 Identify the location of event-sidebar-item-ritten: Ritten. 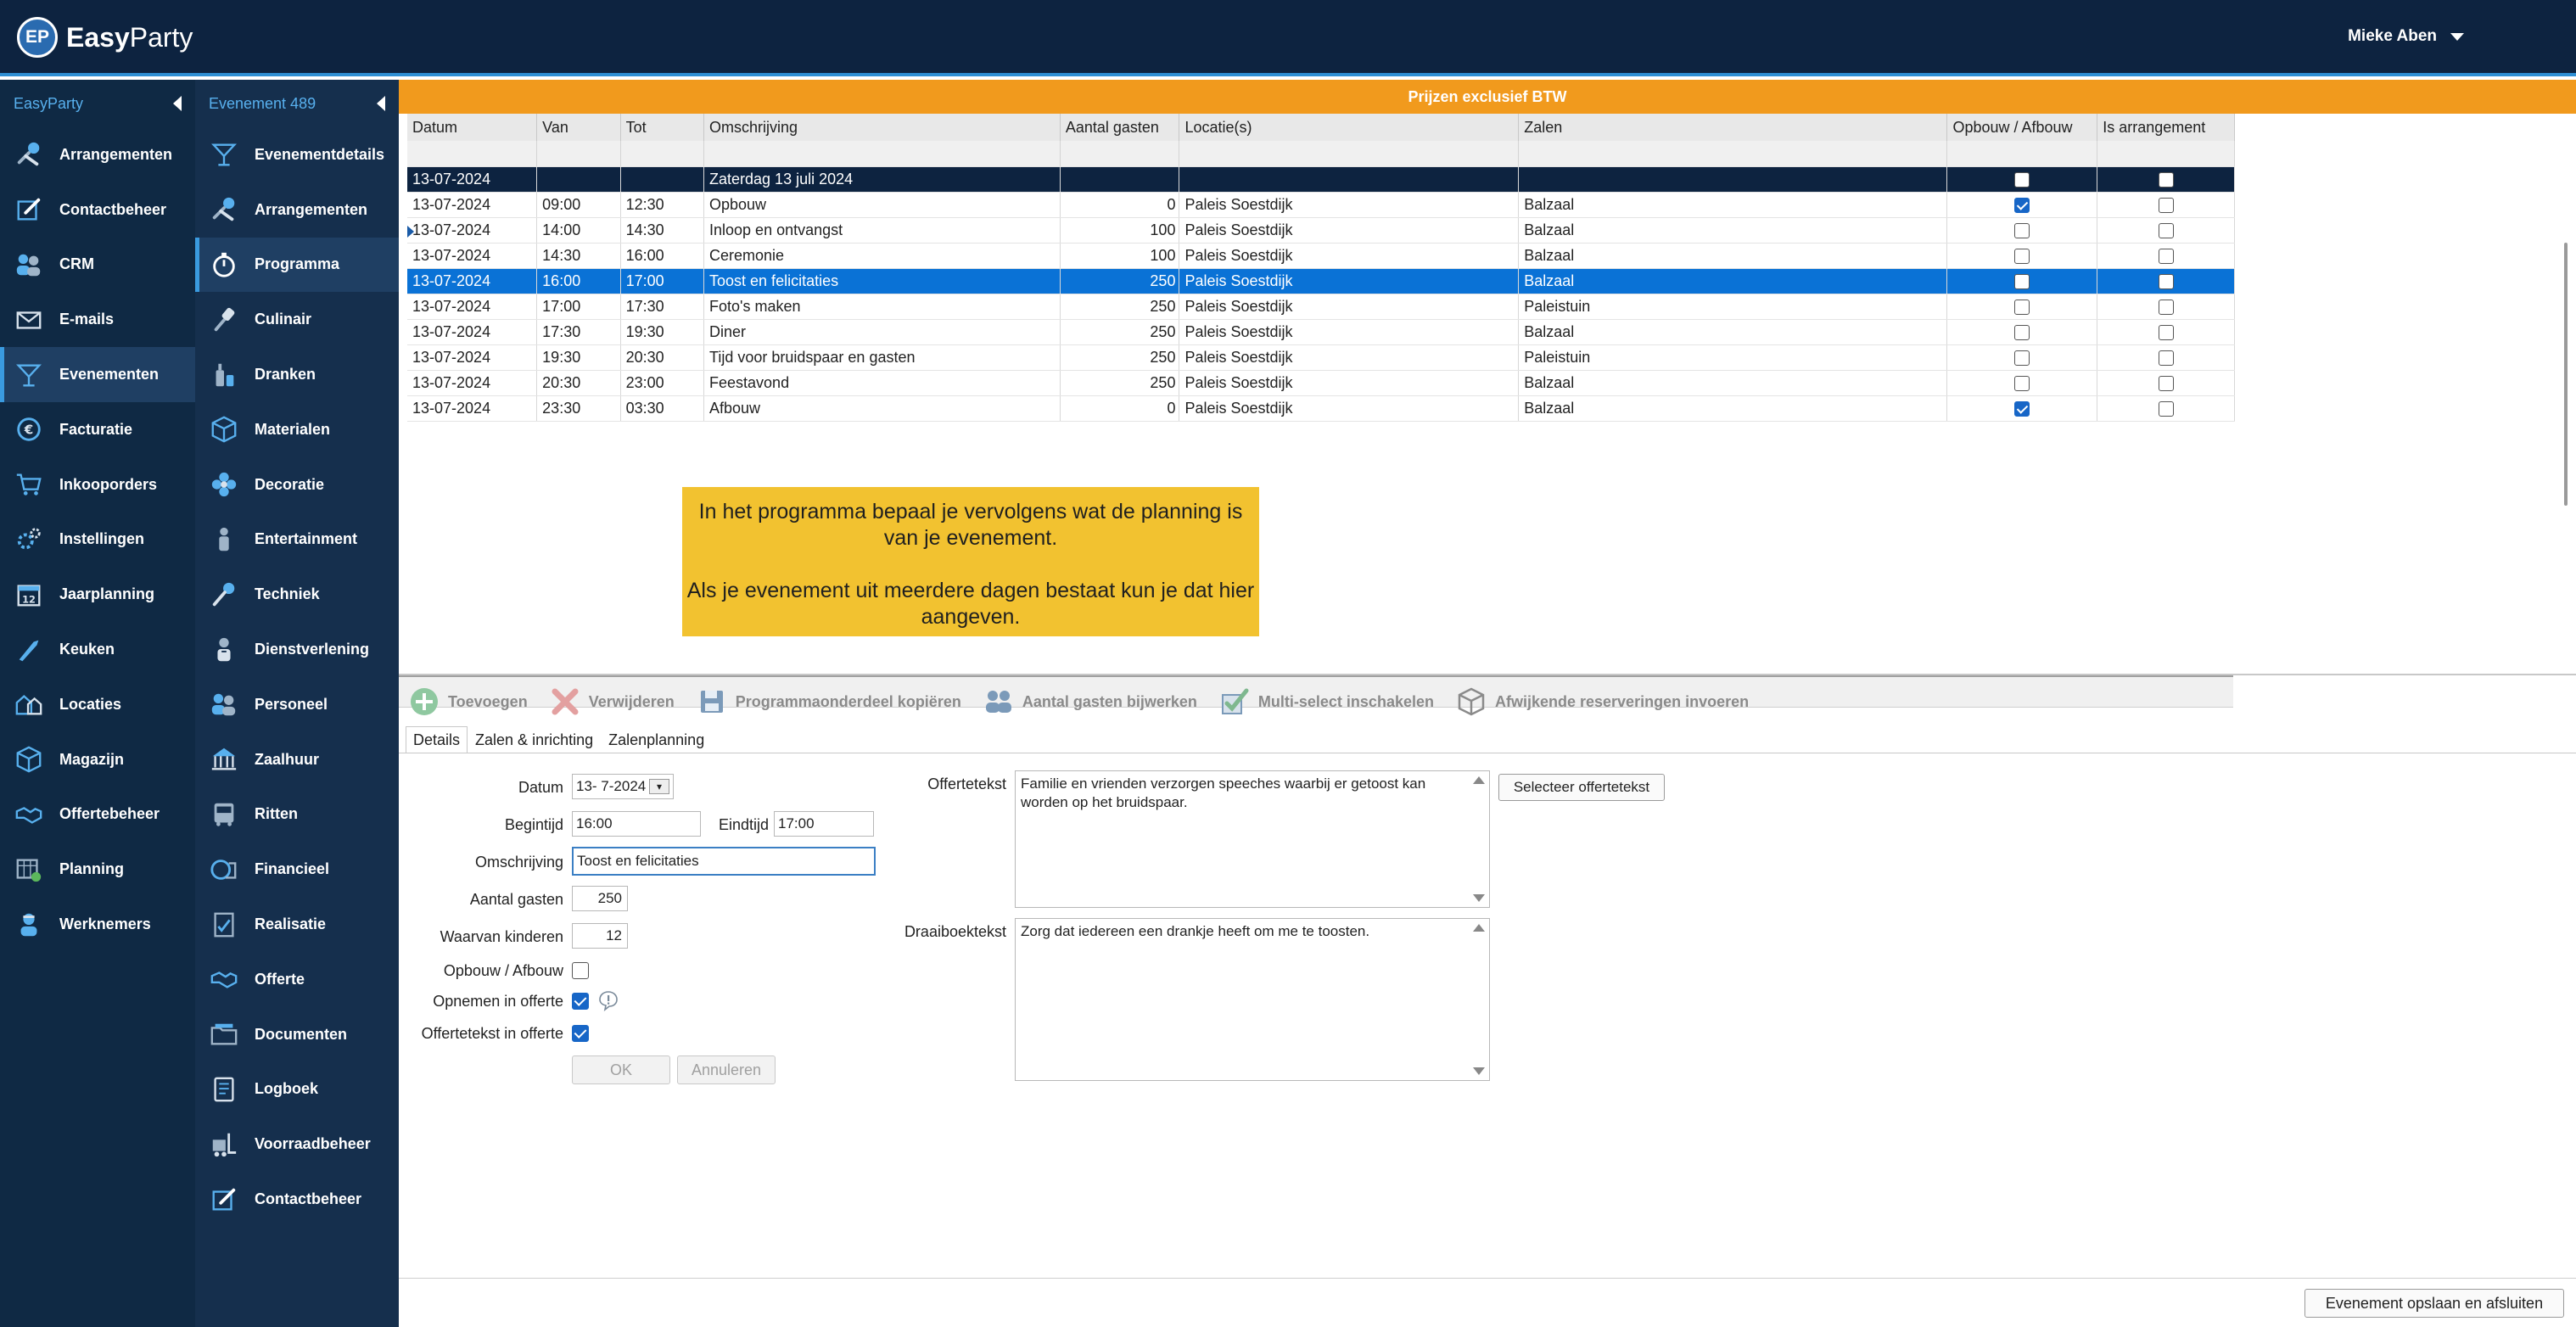
(297, 815).